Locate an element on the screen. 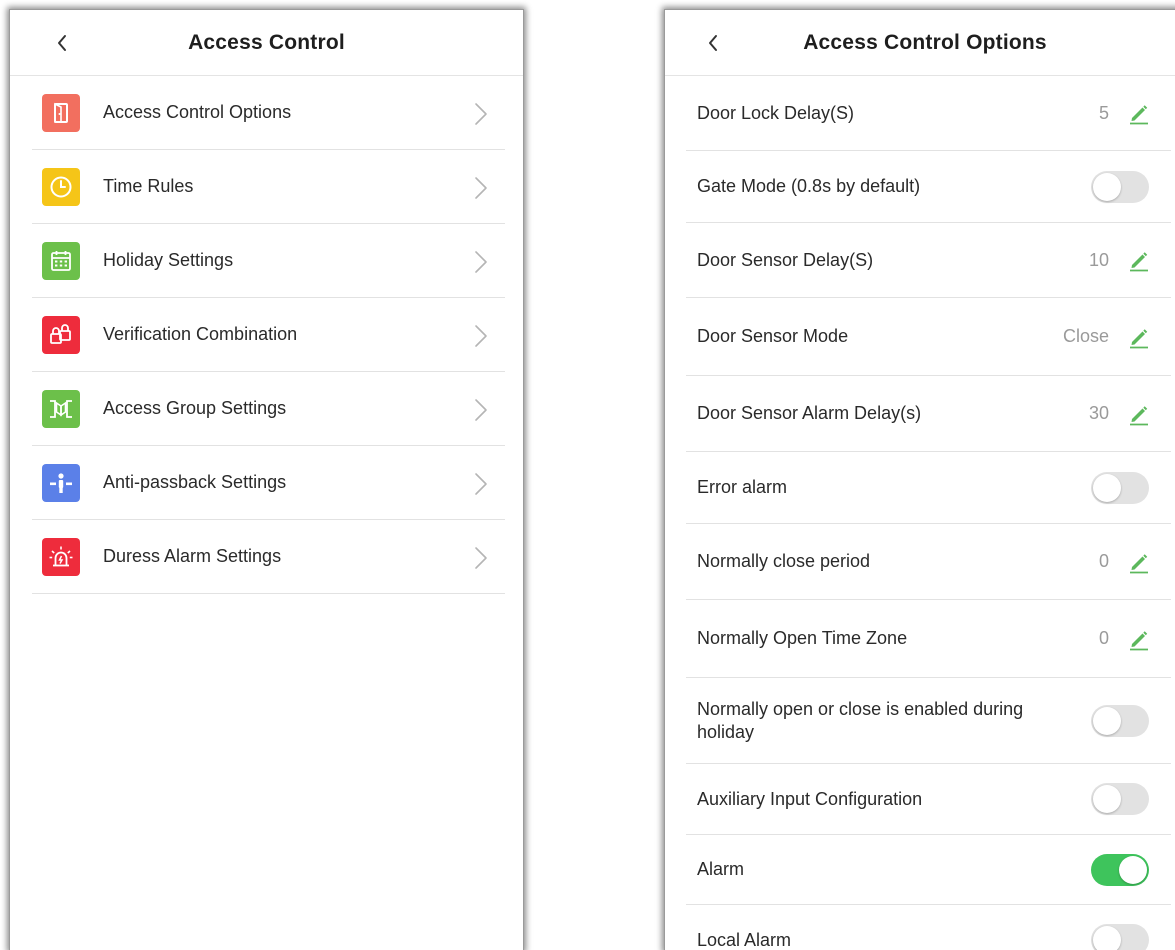 The height and width of the screenshot is (950, 1175). menu-item-access-group-settings: Access Group Settings is located at coordinates (268, 409).